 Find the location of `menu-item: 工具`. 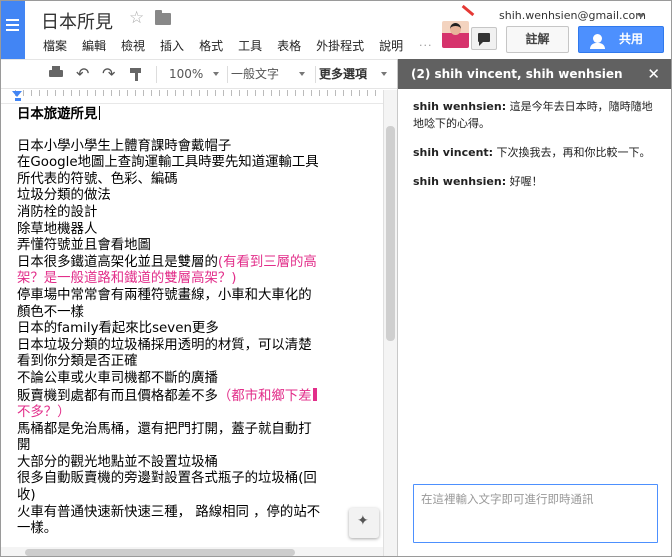

menu-item: 工具 is located at coordinates (250, 45).